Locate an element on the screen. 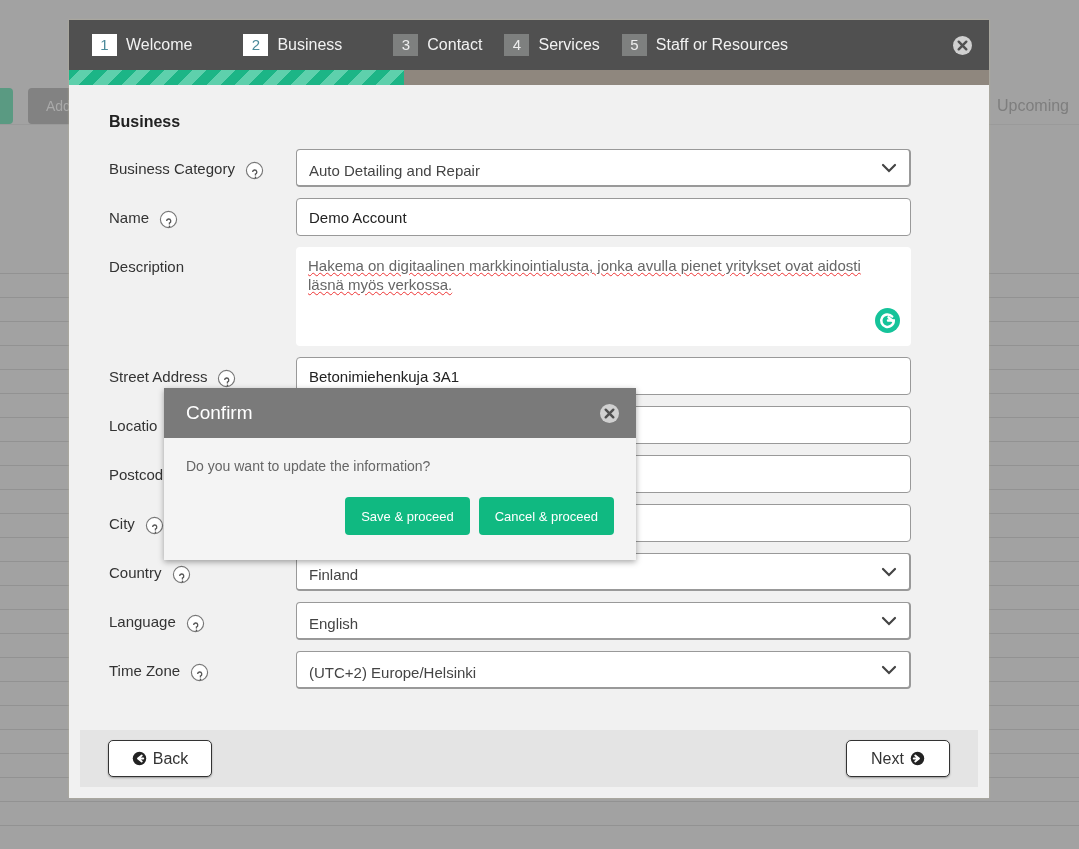  step-number: 3 is located at coordinates (406, 45).